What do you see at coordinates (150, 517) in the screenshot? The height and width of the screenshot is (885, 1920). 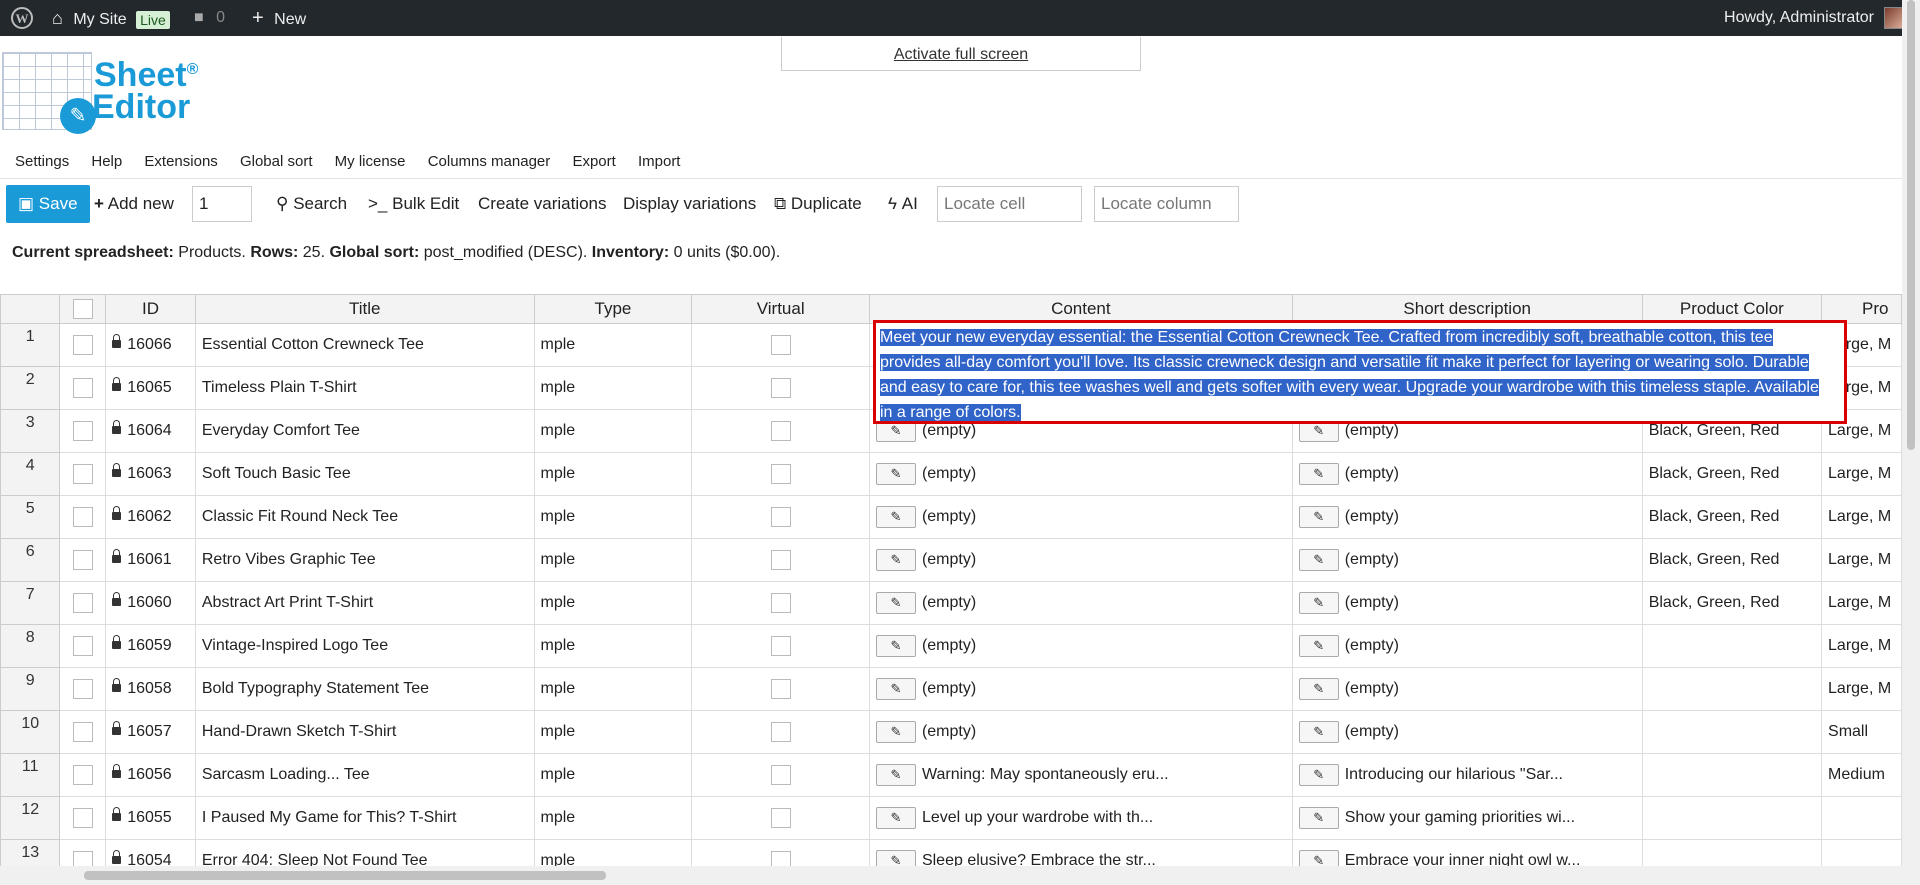 I see `id-cell: 16062` at bounding box center [150, 517].